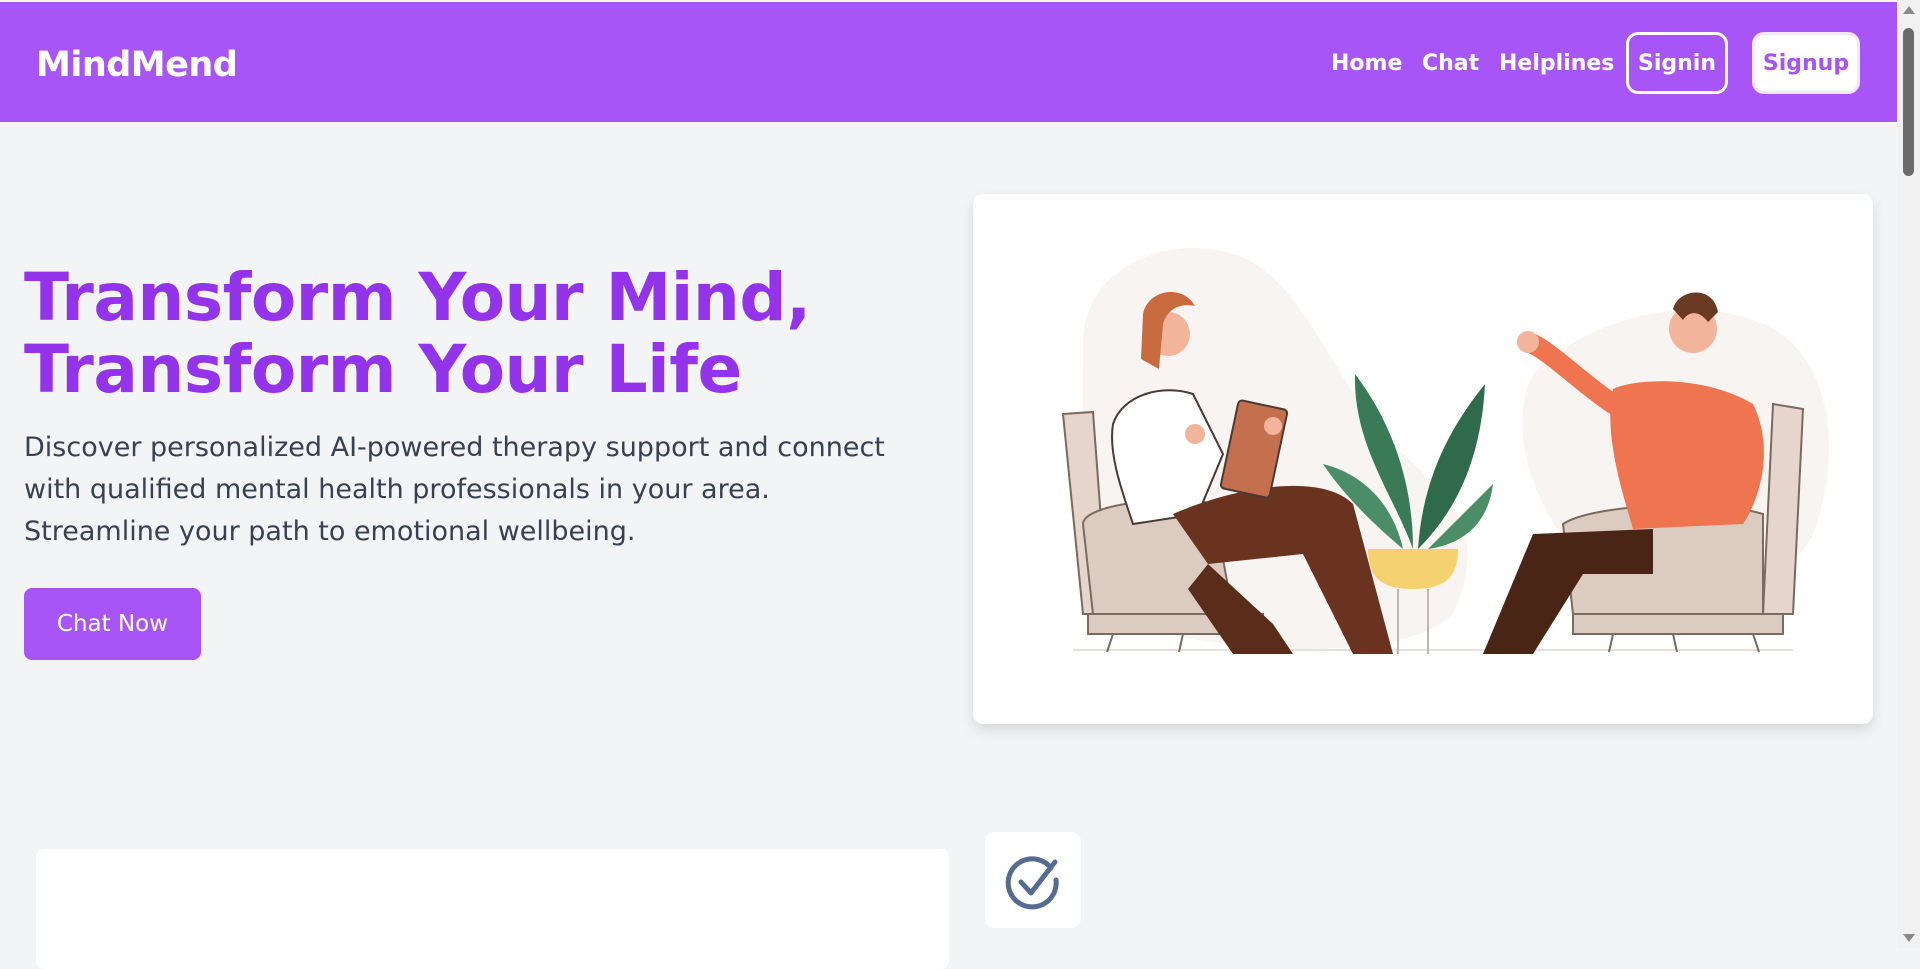 This screenshot has width=1920, height=969. Describe the element at coordinates (1677, 63) in the screenshot. I see `signin-button: Signin` at that location.